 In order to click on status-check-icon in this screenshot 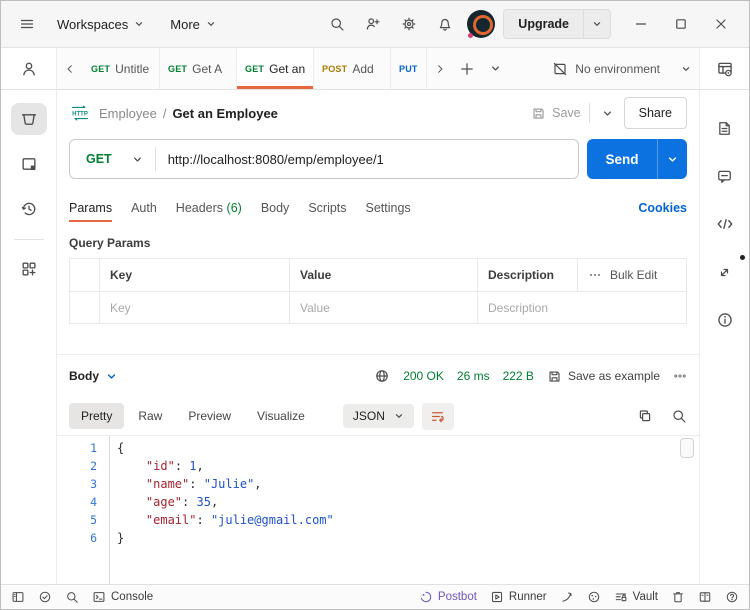, I will do `click(45, 597)`.